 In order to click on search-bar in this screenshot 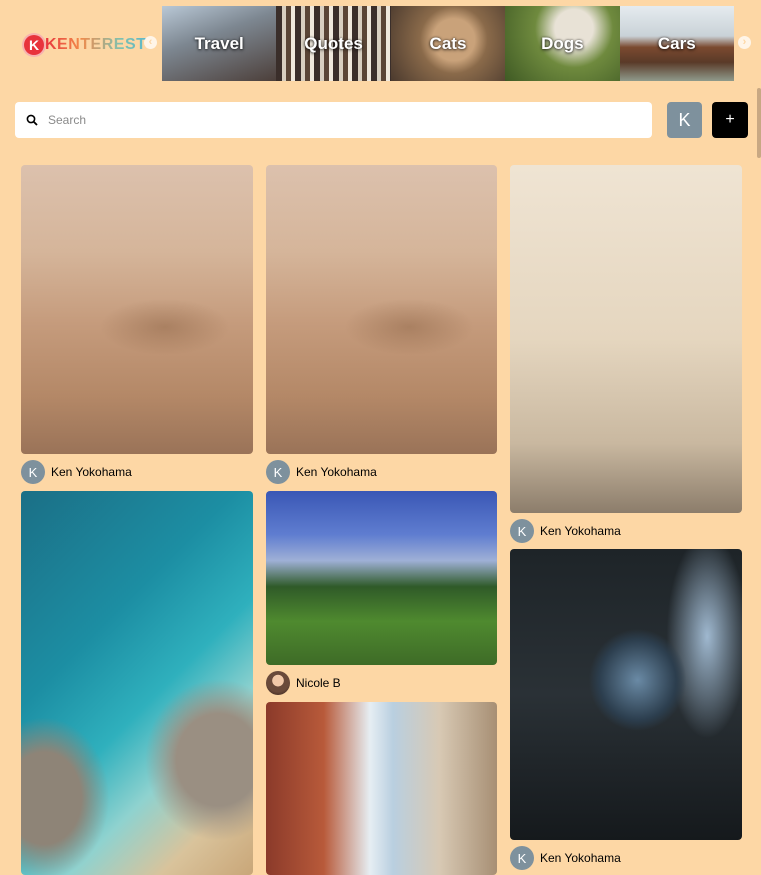, I will do `click(333, 120)`.